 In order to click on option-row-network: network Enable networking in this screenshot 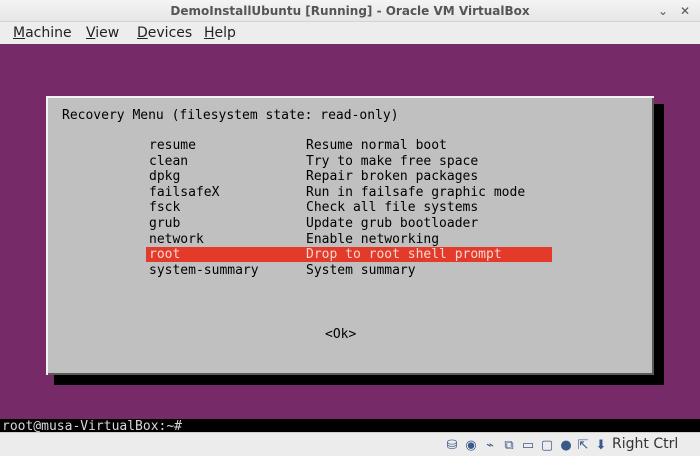, I will do `click(349, 239)`.